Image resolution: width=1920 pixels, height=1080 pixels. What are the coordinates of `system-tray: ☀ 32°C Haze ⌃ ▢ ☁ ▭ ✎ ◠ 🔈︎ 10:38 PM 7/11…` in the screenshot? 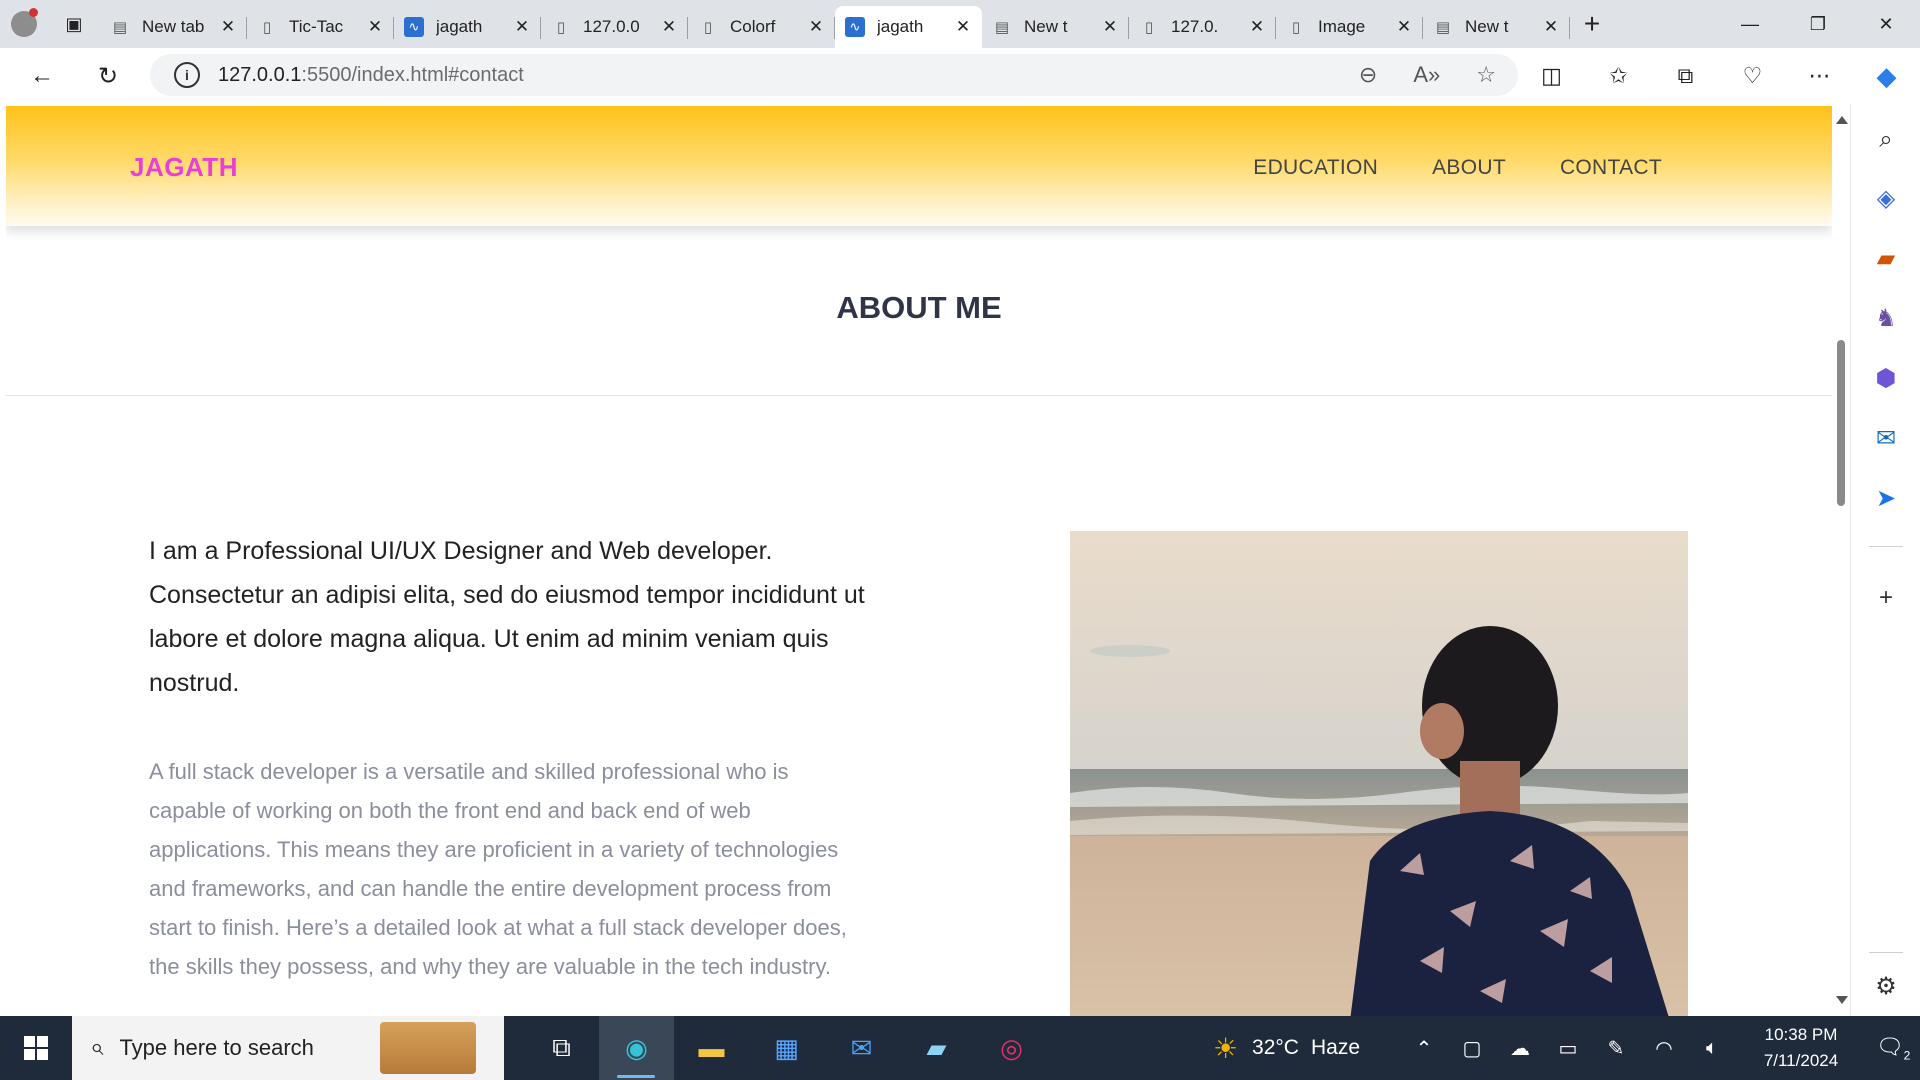 It's located at (1566, 1048).